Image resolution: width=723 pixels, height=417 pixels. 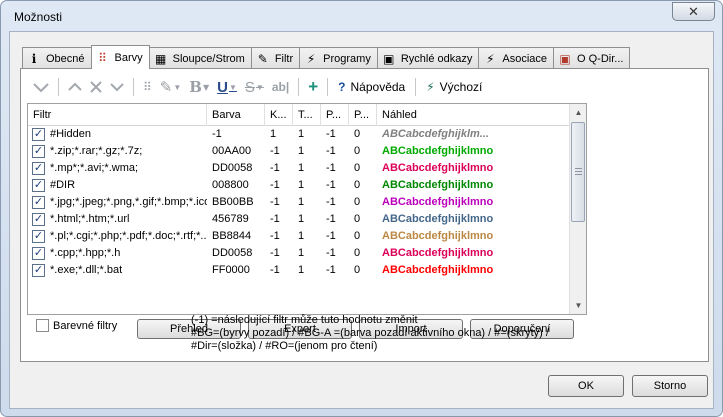 I want to click on column-header-color: Barva, so click(x=236, y=115).